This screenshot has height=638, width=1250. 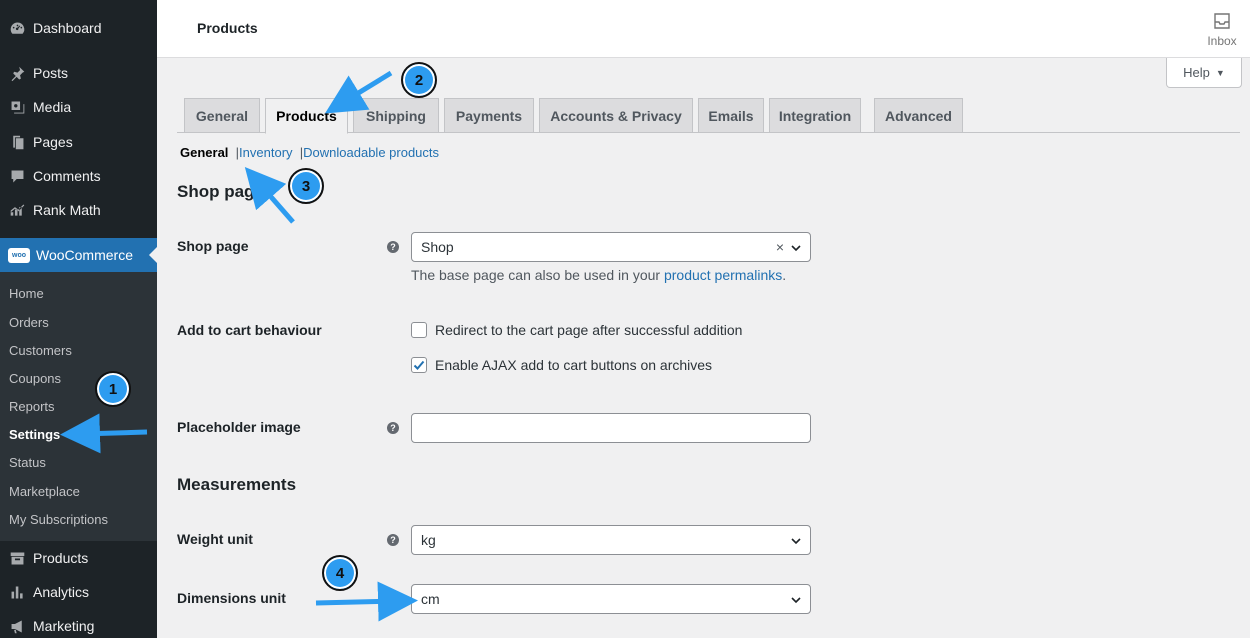 What do you see at coordinates (1196, 72) in the screenshot?
I see `help-label: Help` at bounding box center [1196, 72].